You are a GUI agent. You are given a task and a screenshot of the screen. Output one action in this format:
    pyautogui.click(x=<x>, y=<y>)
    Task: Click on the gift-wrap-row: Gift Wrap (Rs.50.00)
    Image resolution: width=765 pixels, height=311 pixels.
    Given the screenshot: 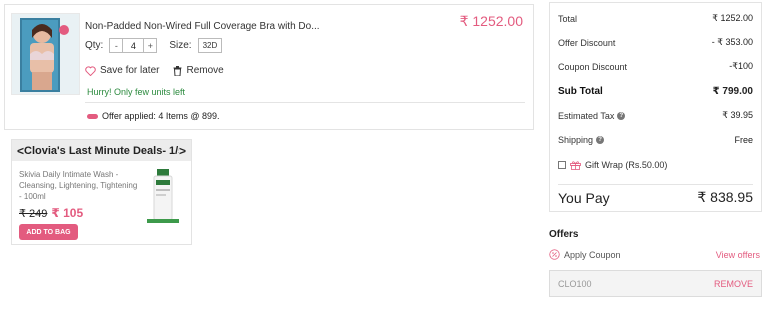 What is the action you would take?
    pyautogui.click(x=612, y=165)
    